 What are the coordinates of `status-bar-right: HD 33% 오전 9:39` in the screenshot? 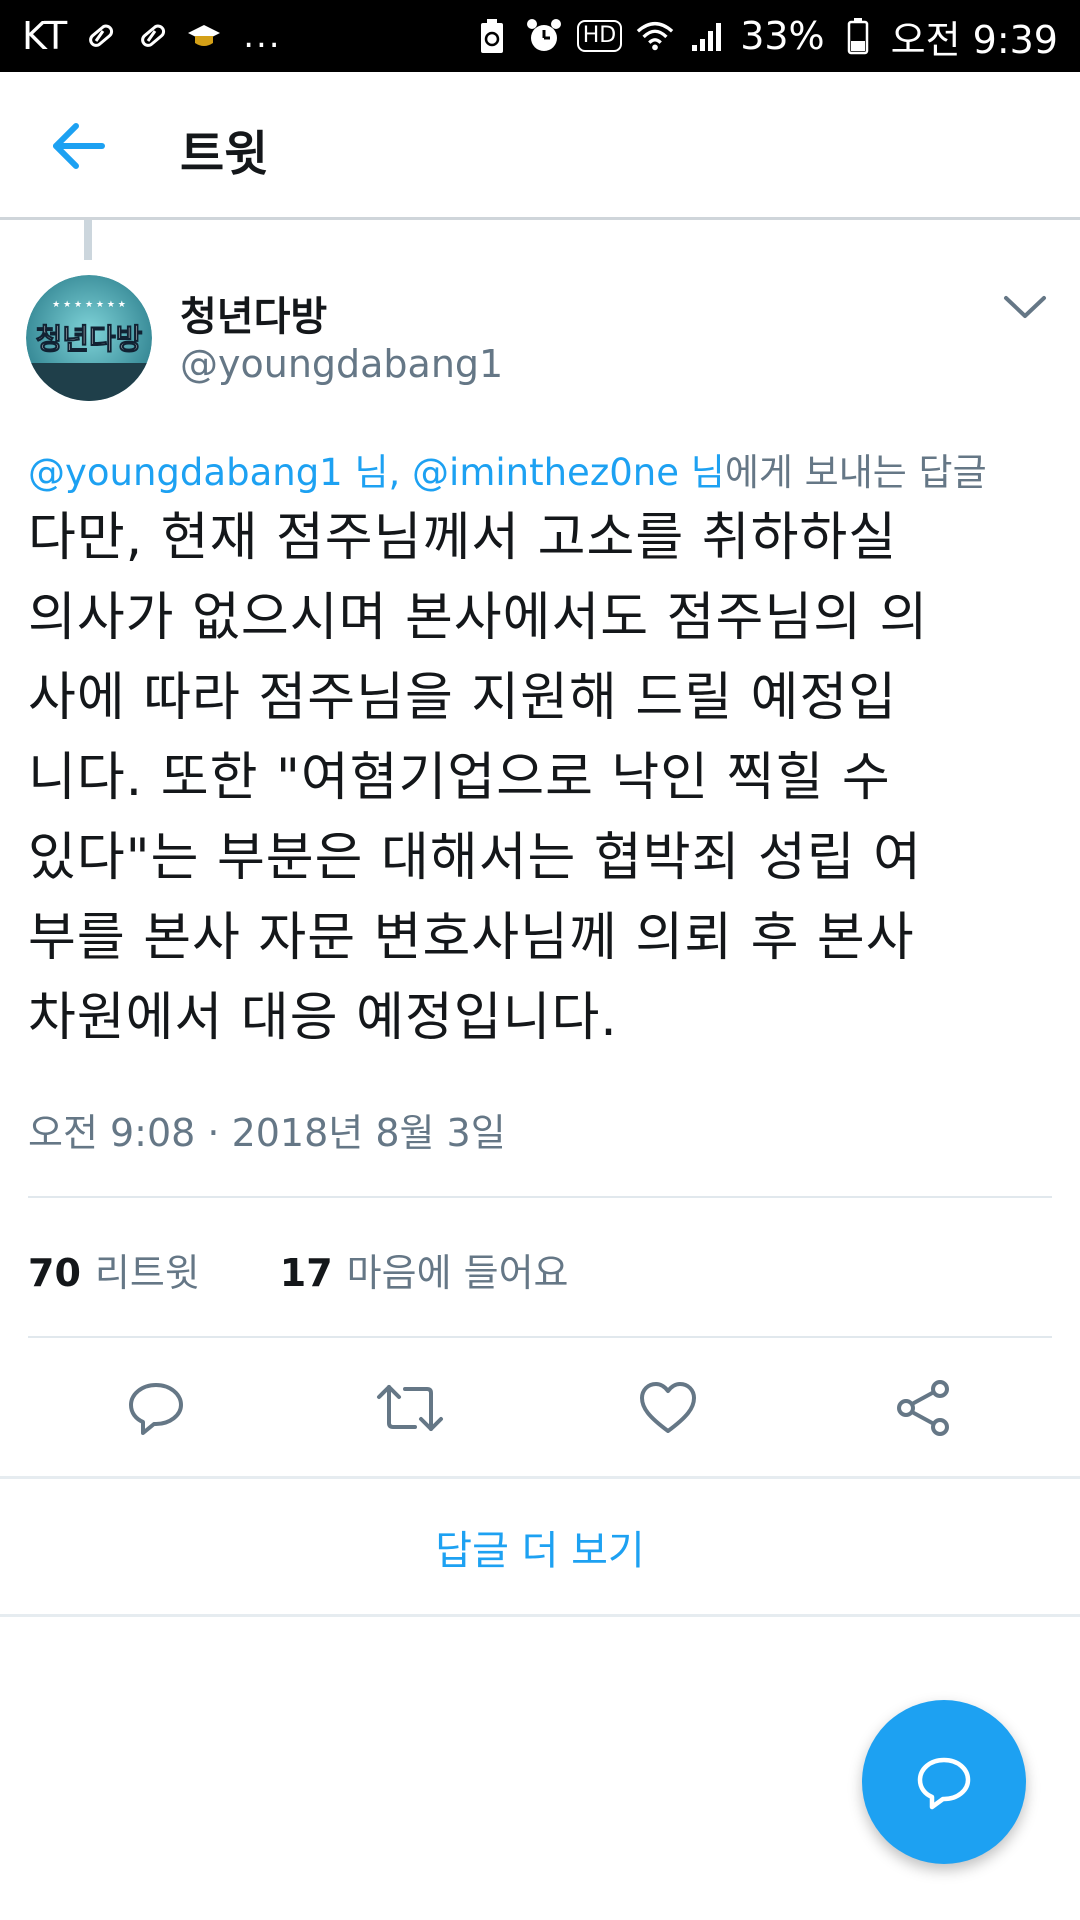 It's located at (765, 36).